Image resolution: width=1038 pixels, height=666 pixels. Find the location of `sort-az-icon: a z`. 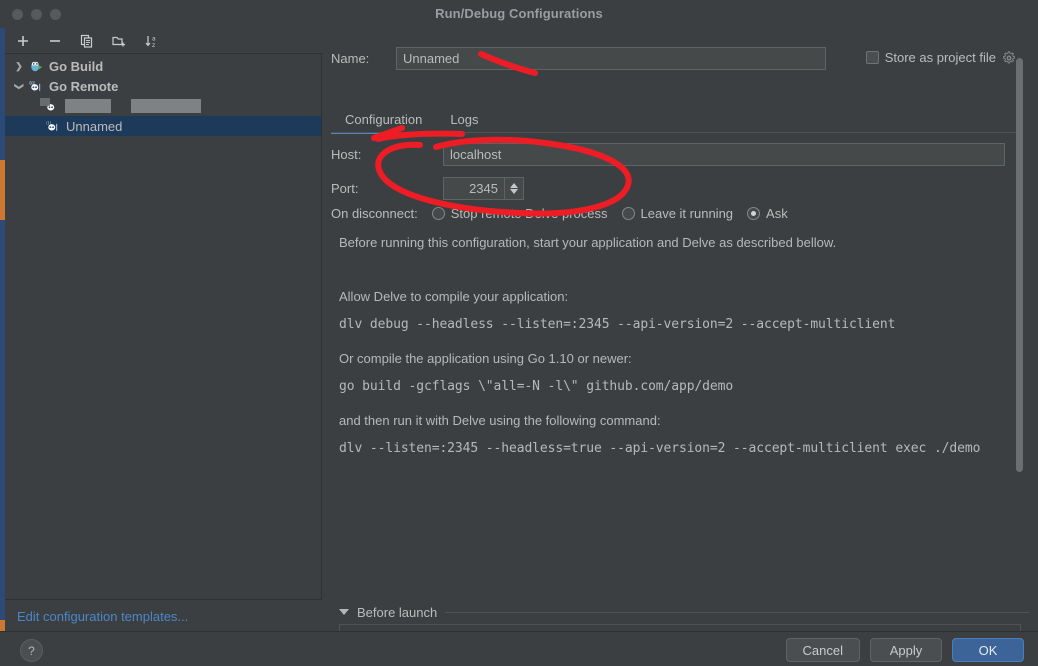

sort-az-icon: a z is located at coordinates (151, 41).